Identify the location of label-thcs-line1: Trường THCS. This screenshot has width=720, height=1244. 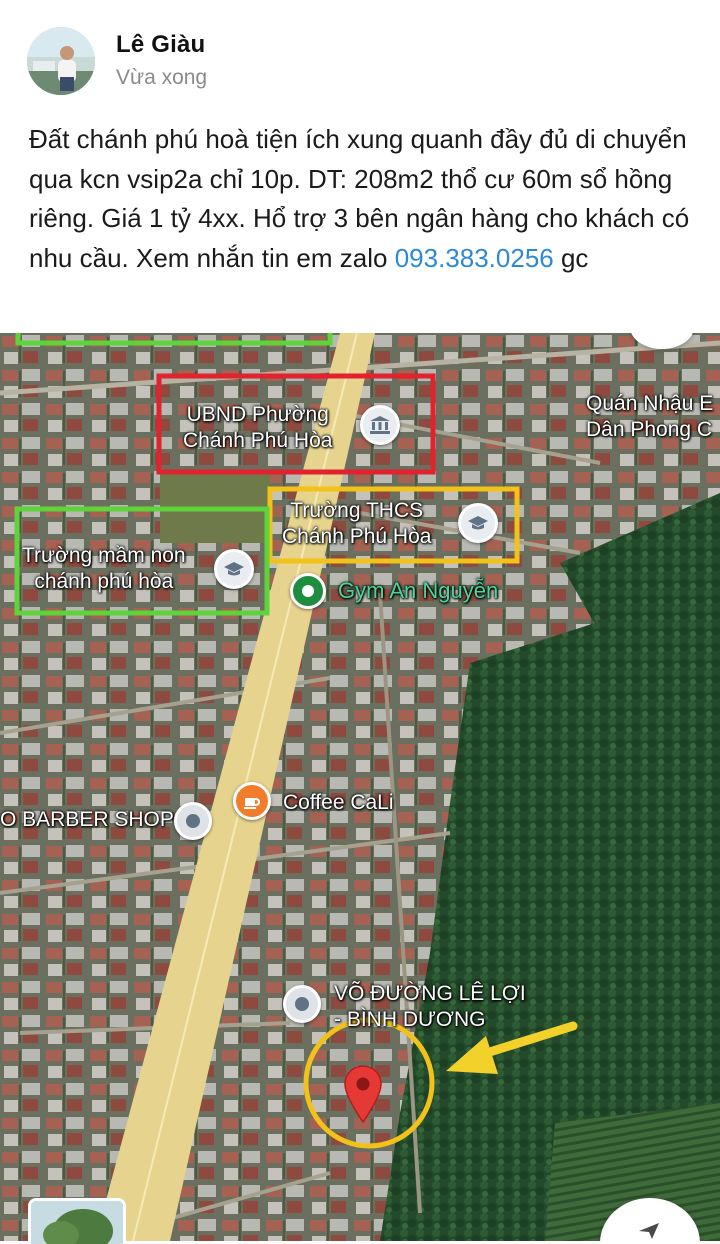
(357, 510).